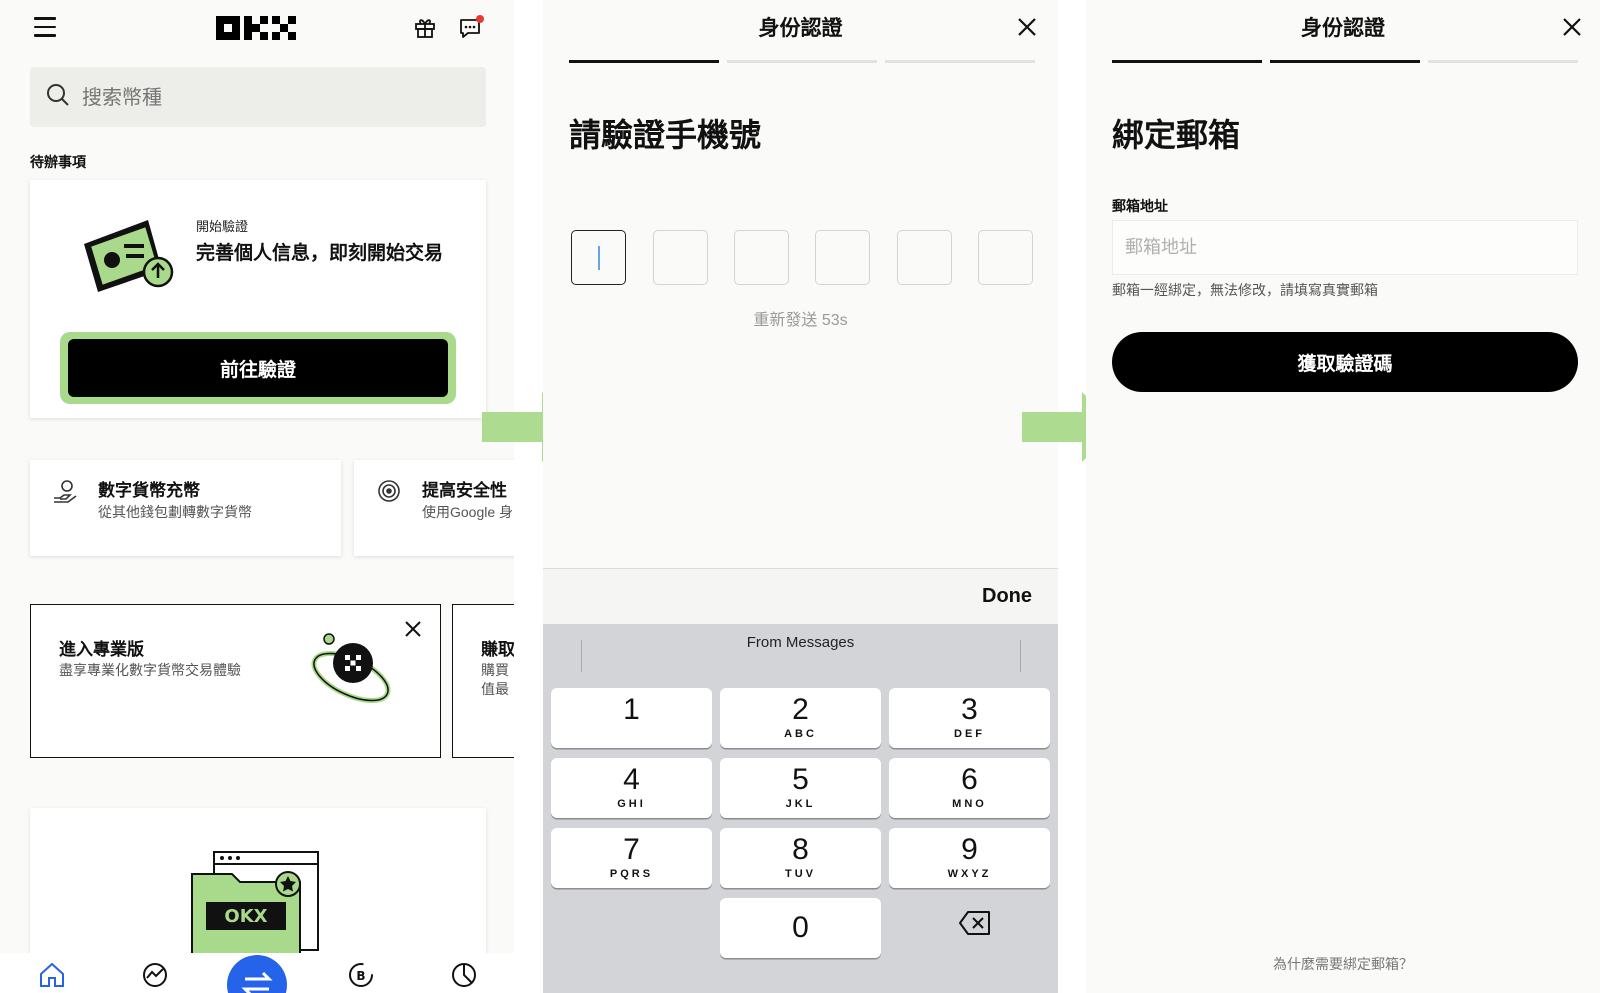 The height and width of the screenshot is (993, 1600). What do you see at coordinates (258, 299) in the screenshot?
I see `verification-card: 開始驗證 完善個人信息，即刻開始交易 前往驗證` at bounding box center [258, 299].